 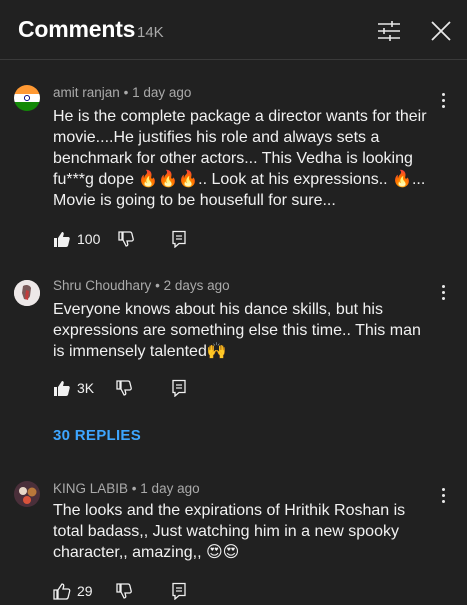 I want to click on comment-meta: amit ranjan • 1 day ago, so click(x=122, y=92).